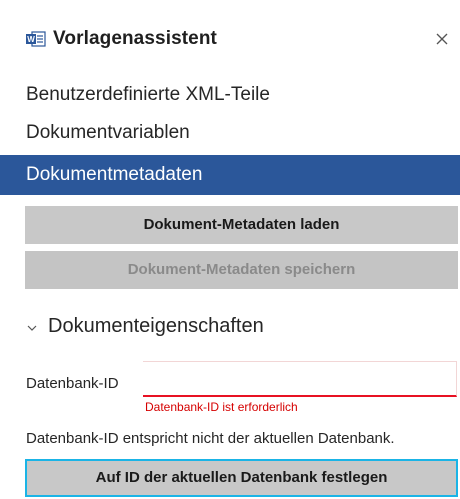  Describe the element at coordinates (36, 39) in the screenshot. I see `word-document-icon: W` at that location.